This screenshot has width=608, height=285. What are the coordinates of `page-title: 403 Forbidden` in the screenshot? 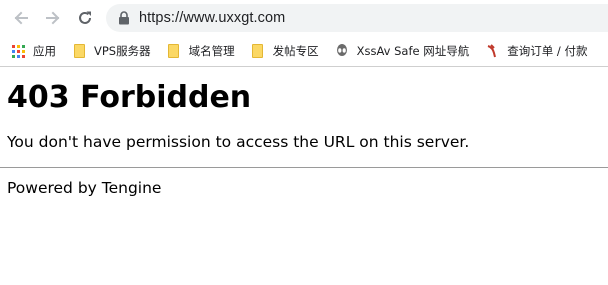 It's located at (129, 97).